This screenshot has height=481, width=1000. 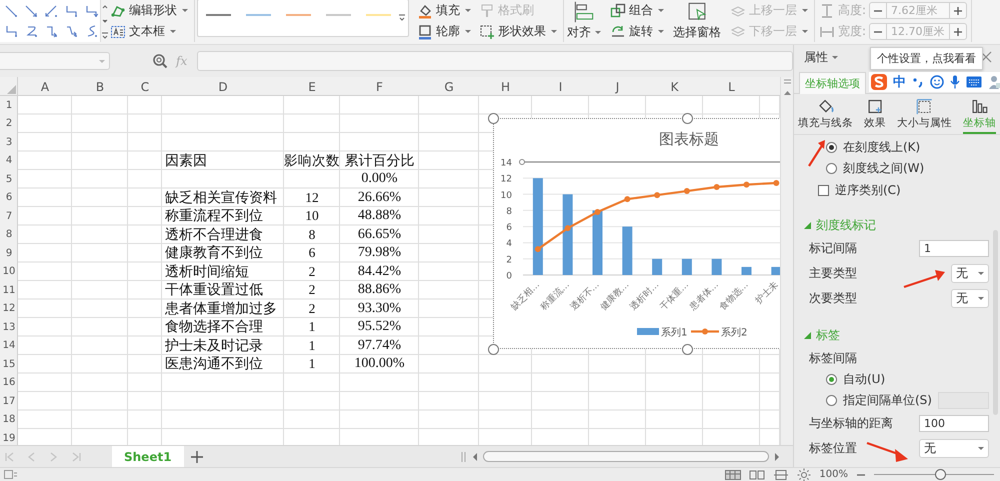 I want to click on column-header: B, so click(x=100, y=87).